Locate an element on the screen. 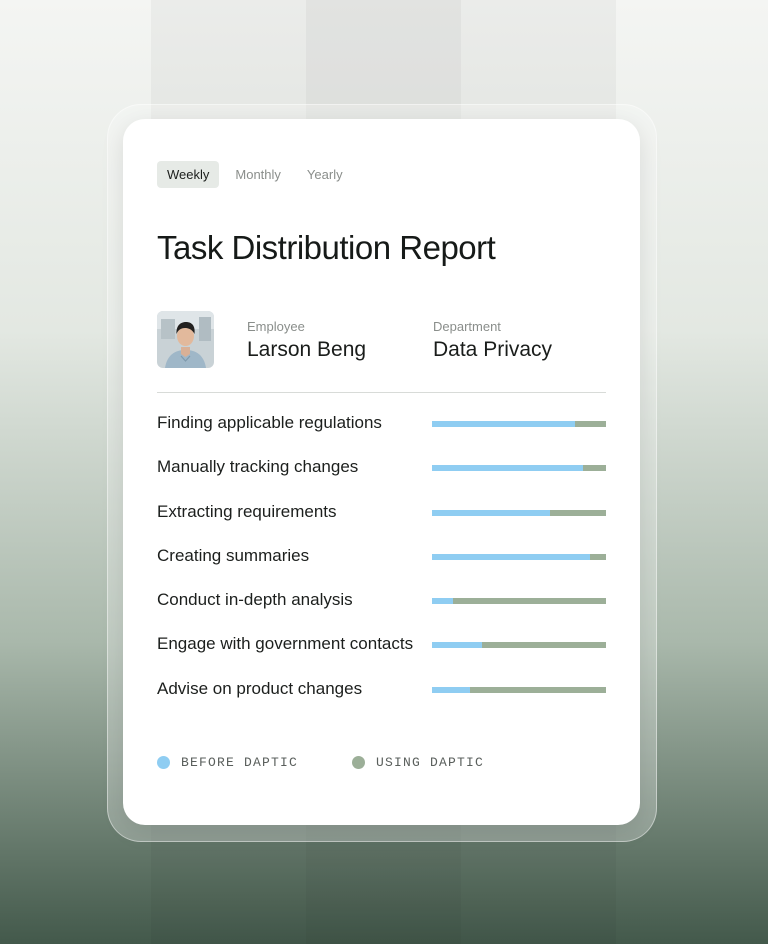 This screenshot has height=944, width=768. legend-label-using: USING DAPTIC is located at coordinates (430, 762).